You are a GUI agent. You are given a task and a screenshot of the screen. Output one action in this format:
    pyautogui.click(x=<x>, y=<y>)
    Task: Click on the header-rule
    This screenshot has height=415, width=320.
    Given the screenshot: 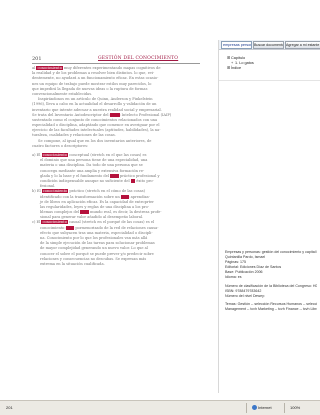 What is the action you would take?
    pyautogui.click(x=116, y=63)
    